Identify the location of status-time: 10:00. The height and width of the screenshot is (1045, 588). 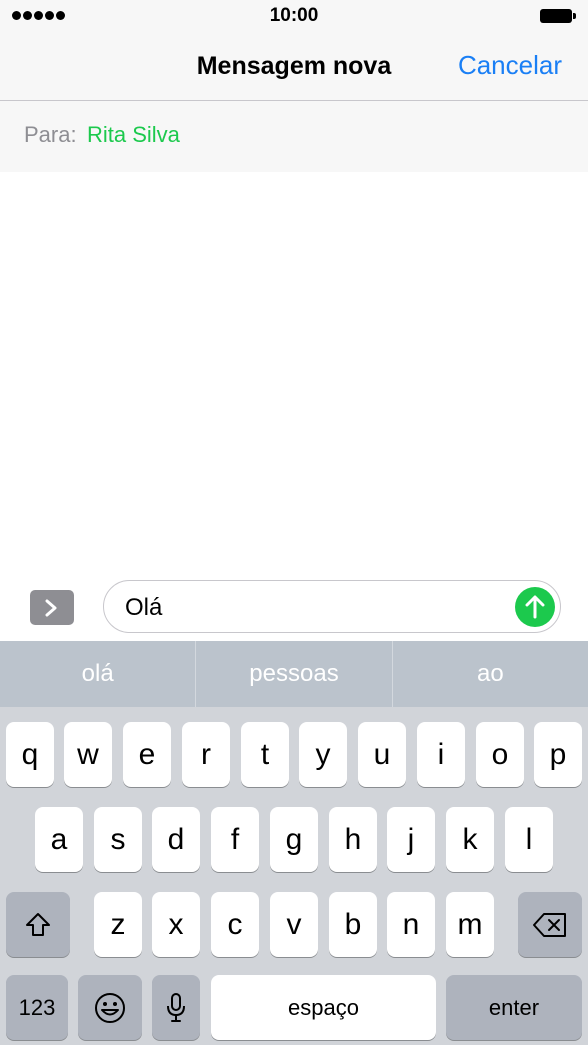
(294, 15).